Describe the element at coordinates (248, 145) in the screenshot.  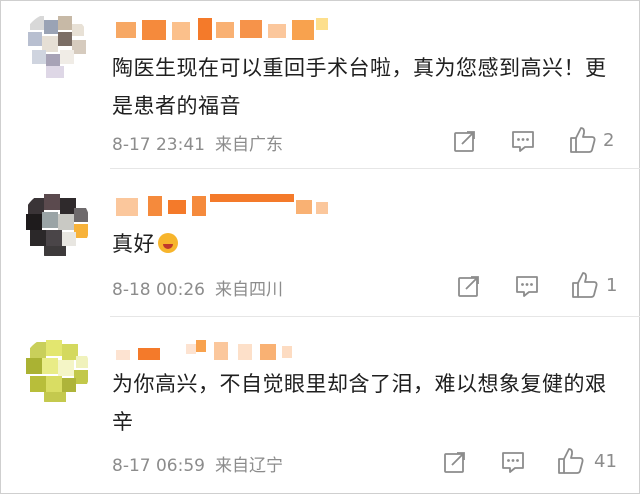
I see `comment-location: 来自广东` at that location.